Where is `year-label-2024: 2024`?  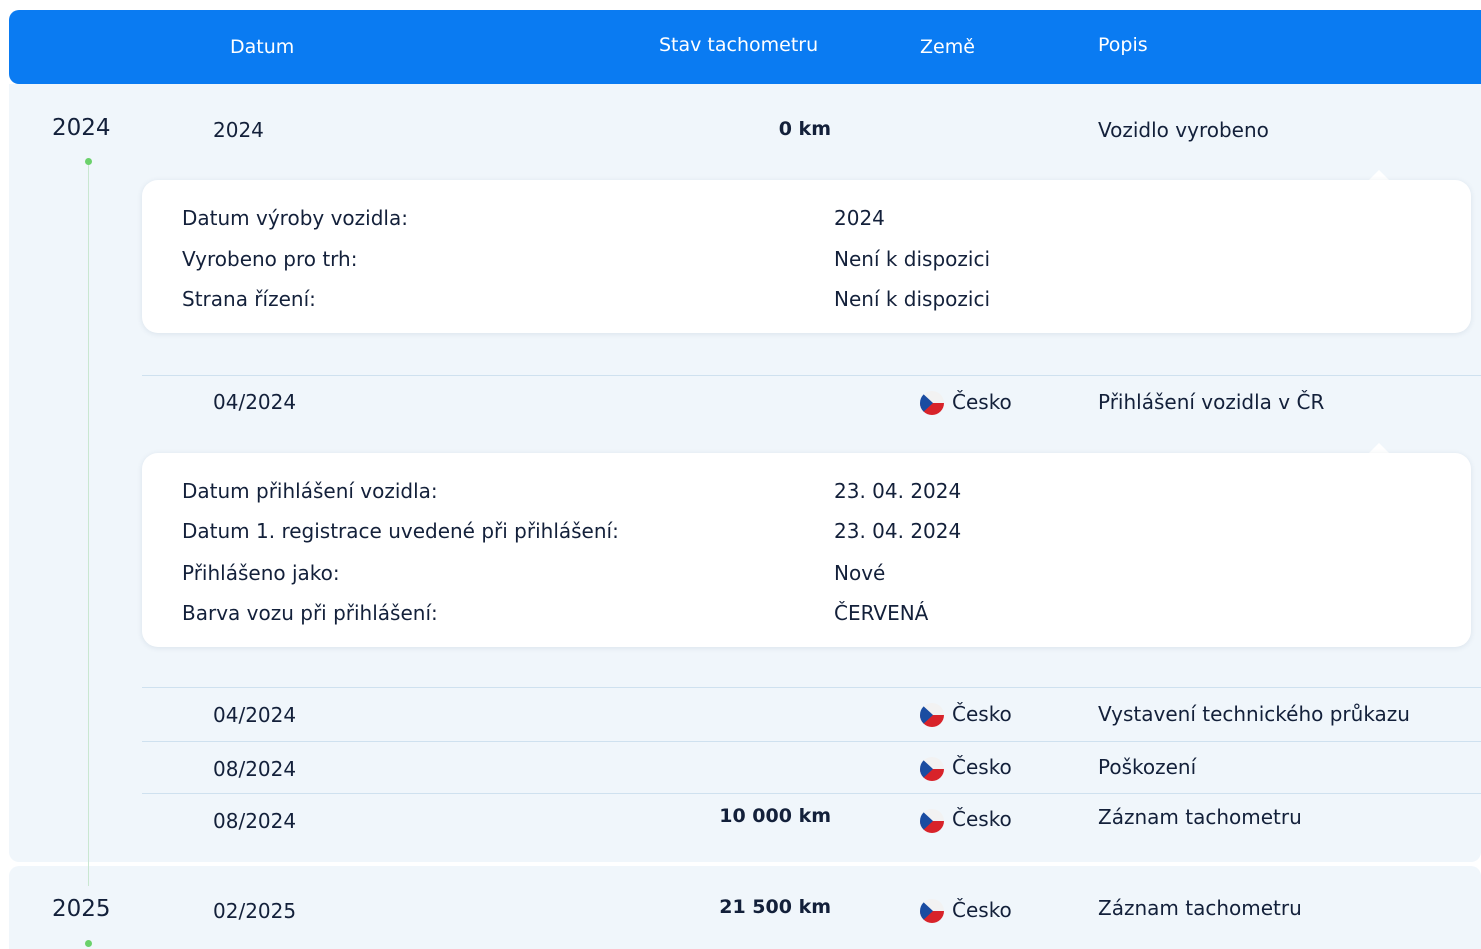 year-label-2024: 2024 is located at coordinates (81, 128).